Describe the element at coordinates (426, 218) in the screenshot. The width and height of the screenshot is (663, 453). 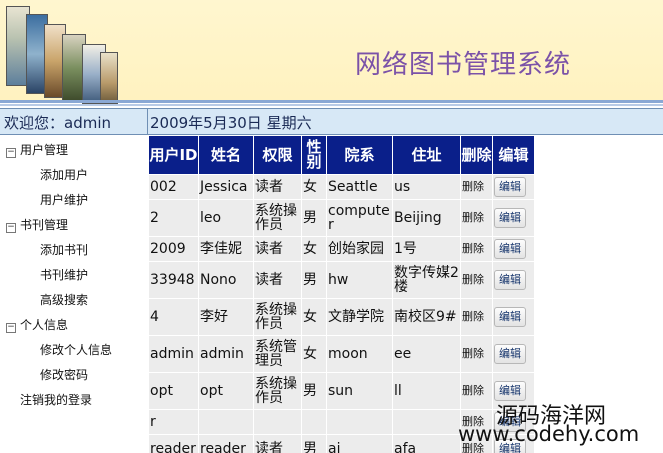
I see `table-cell: Beijing` at that location.